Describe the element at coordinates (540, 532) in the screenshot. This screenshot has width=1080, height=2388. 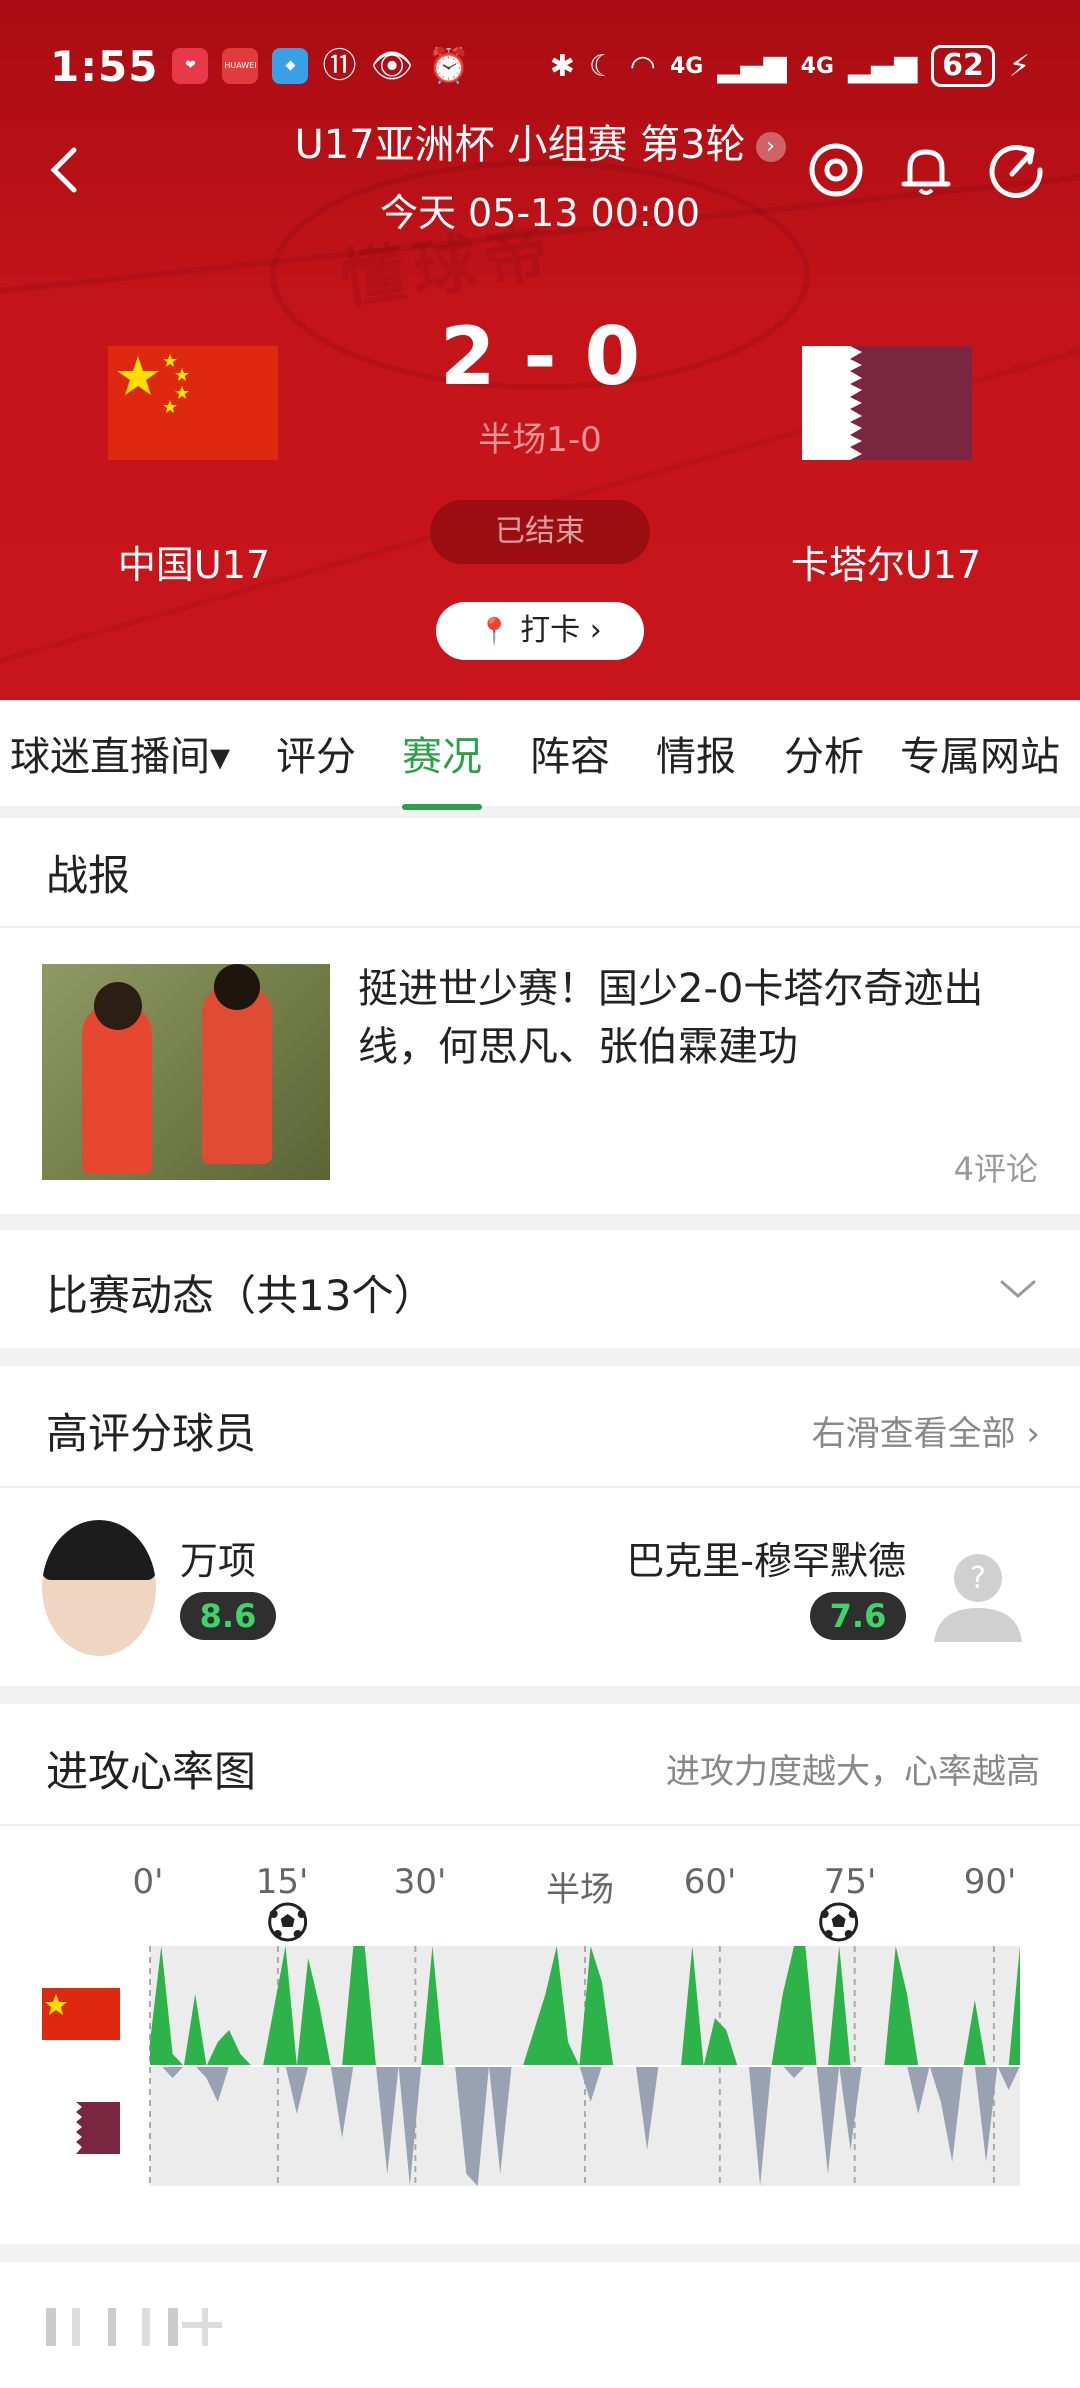
I see `match-status-badge: 已结束` at that location.